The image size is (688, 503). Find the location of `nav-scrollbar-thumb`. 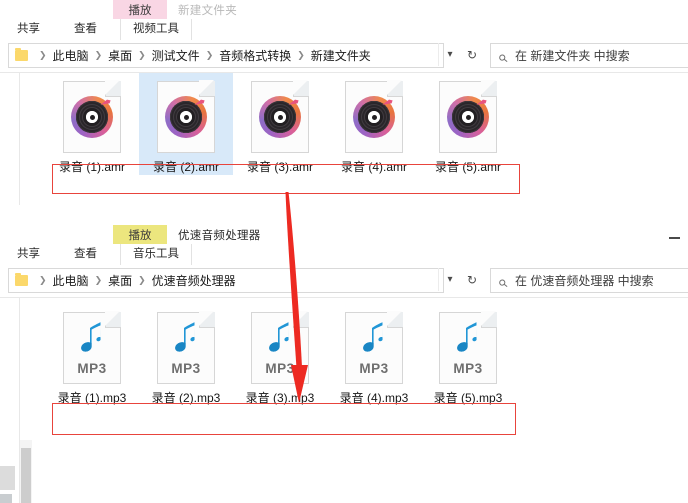

nav-scrollbar-thumb is located at coordinates (26, 475).